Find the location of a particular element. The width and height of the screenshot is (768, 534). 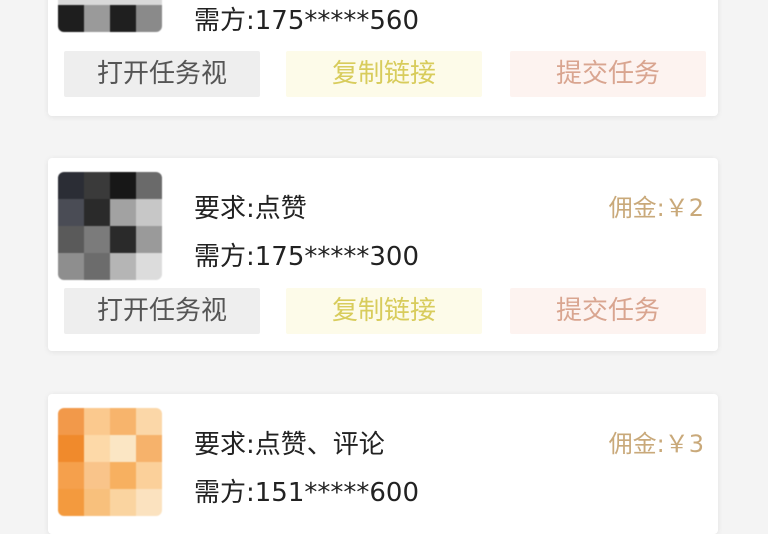

owner-id: 需方:175*****300 is located at coordinates (307, 257).